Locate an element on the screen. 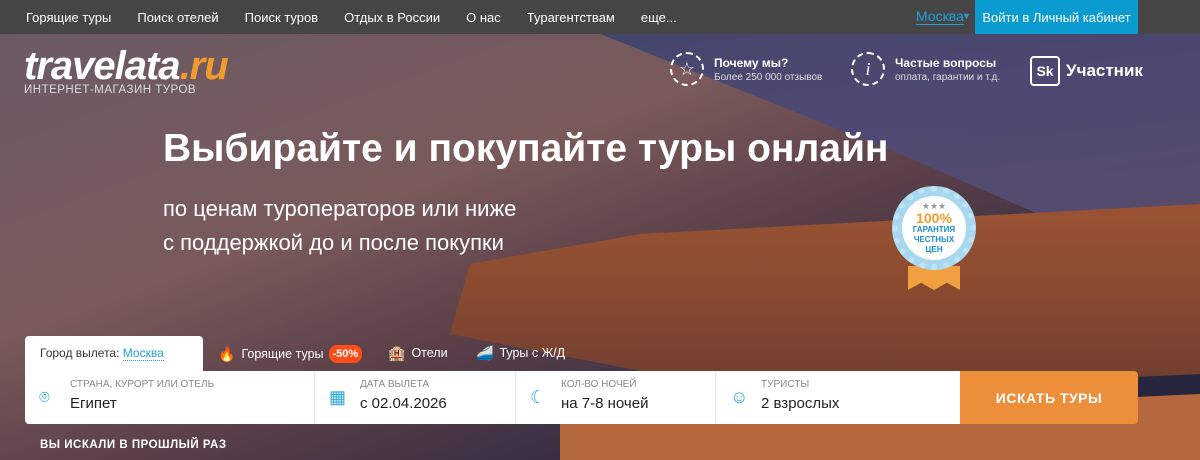 The height and width of the screenshot is (460, 1200). moon-icon: ☾ is located at coordinates (538, 397).